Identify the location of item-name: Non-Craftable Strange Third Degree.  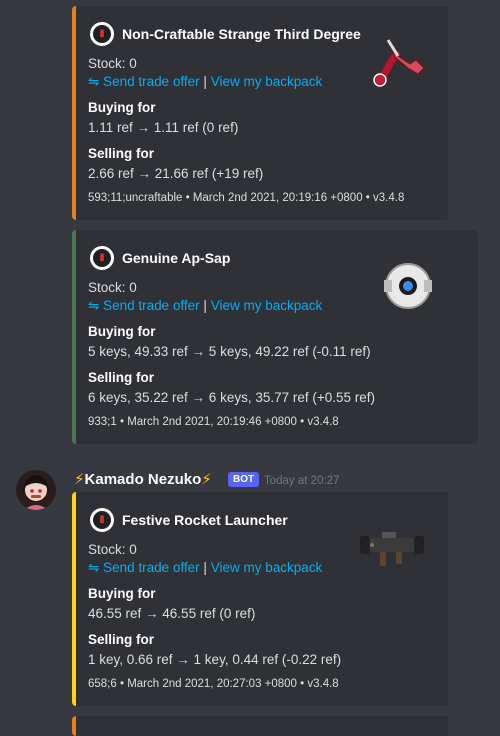
(241, 34).